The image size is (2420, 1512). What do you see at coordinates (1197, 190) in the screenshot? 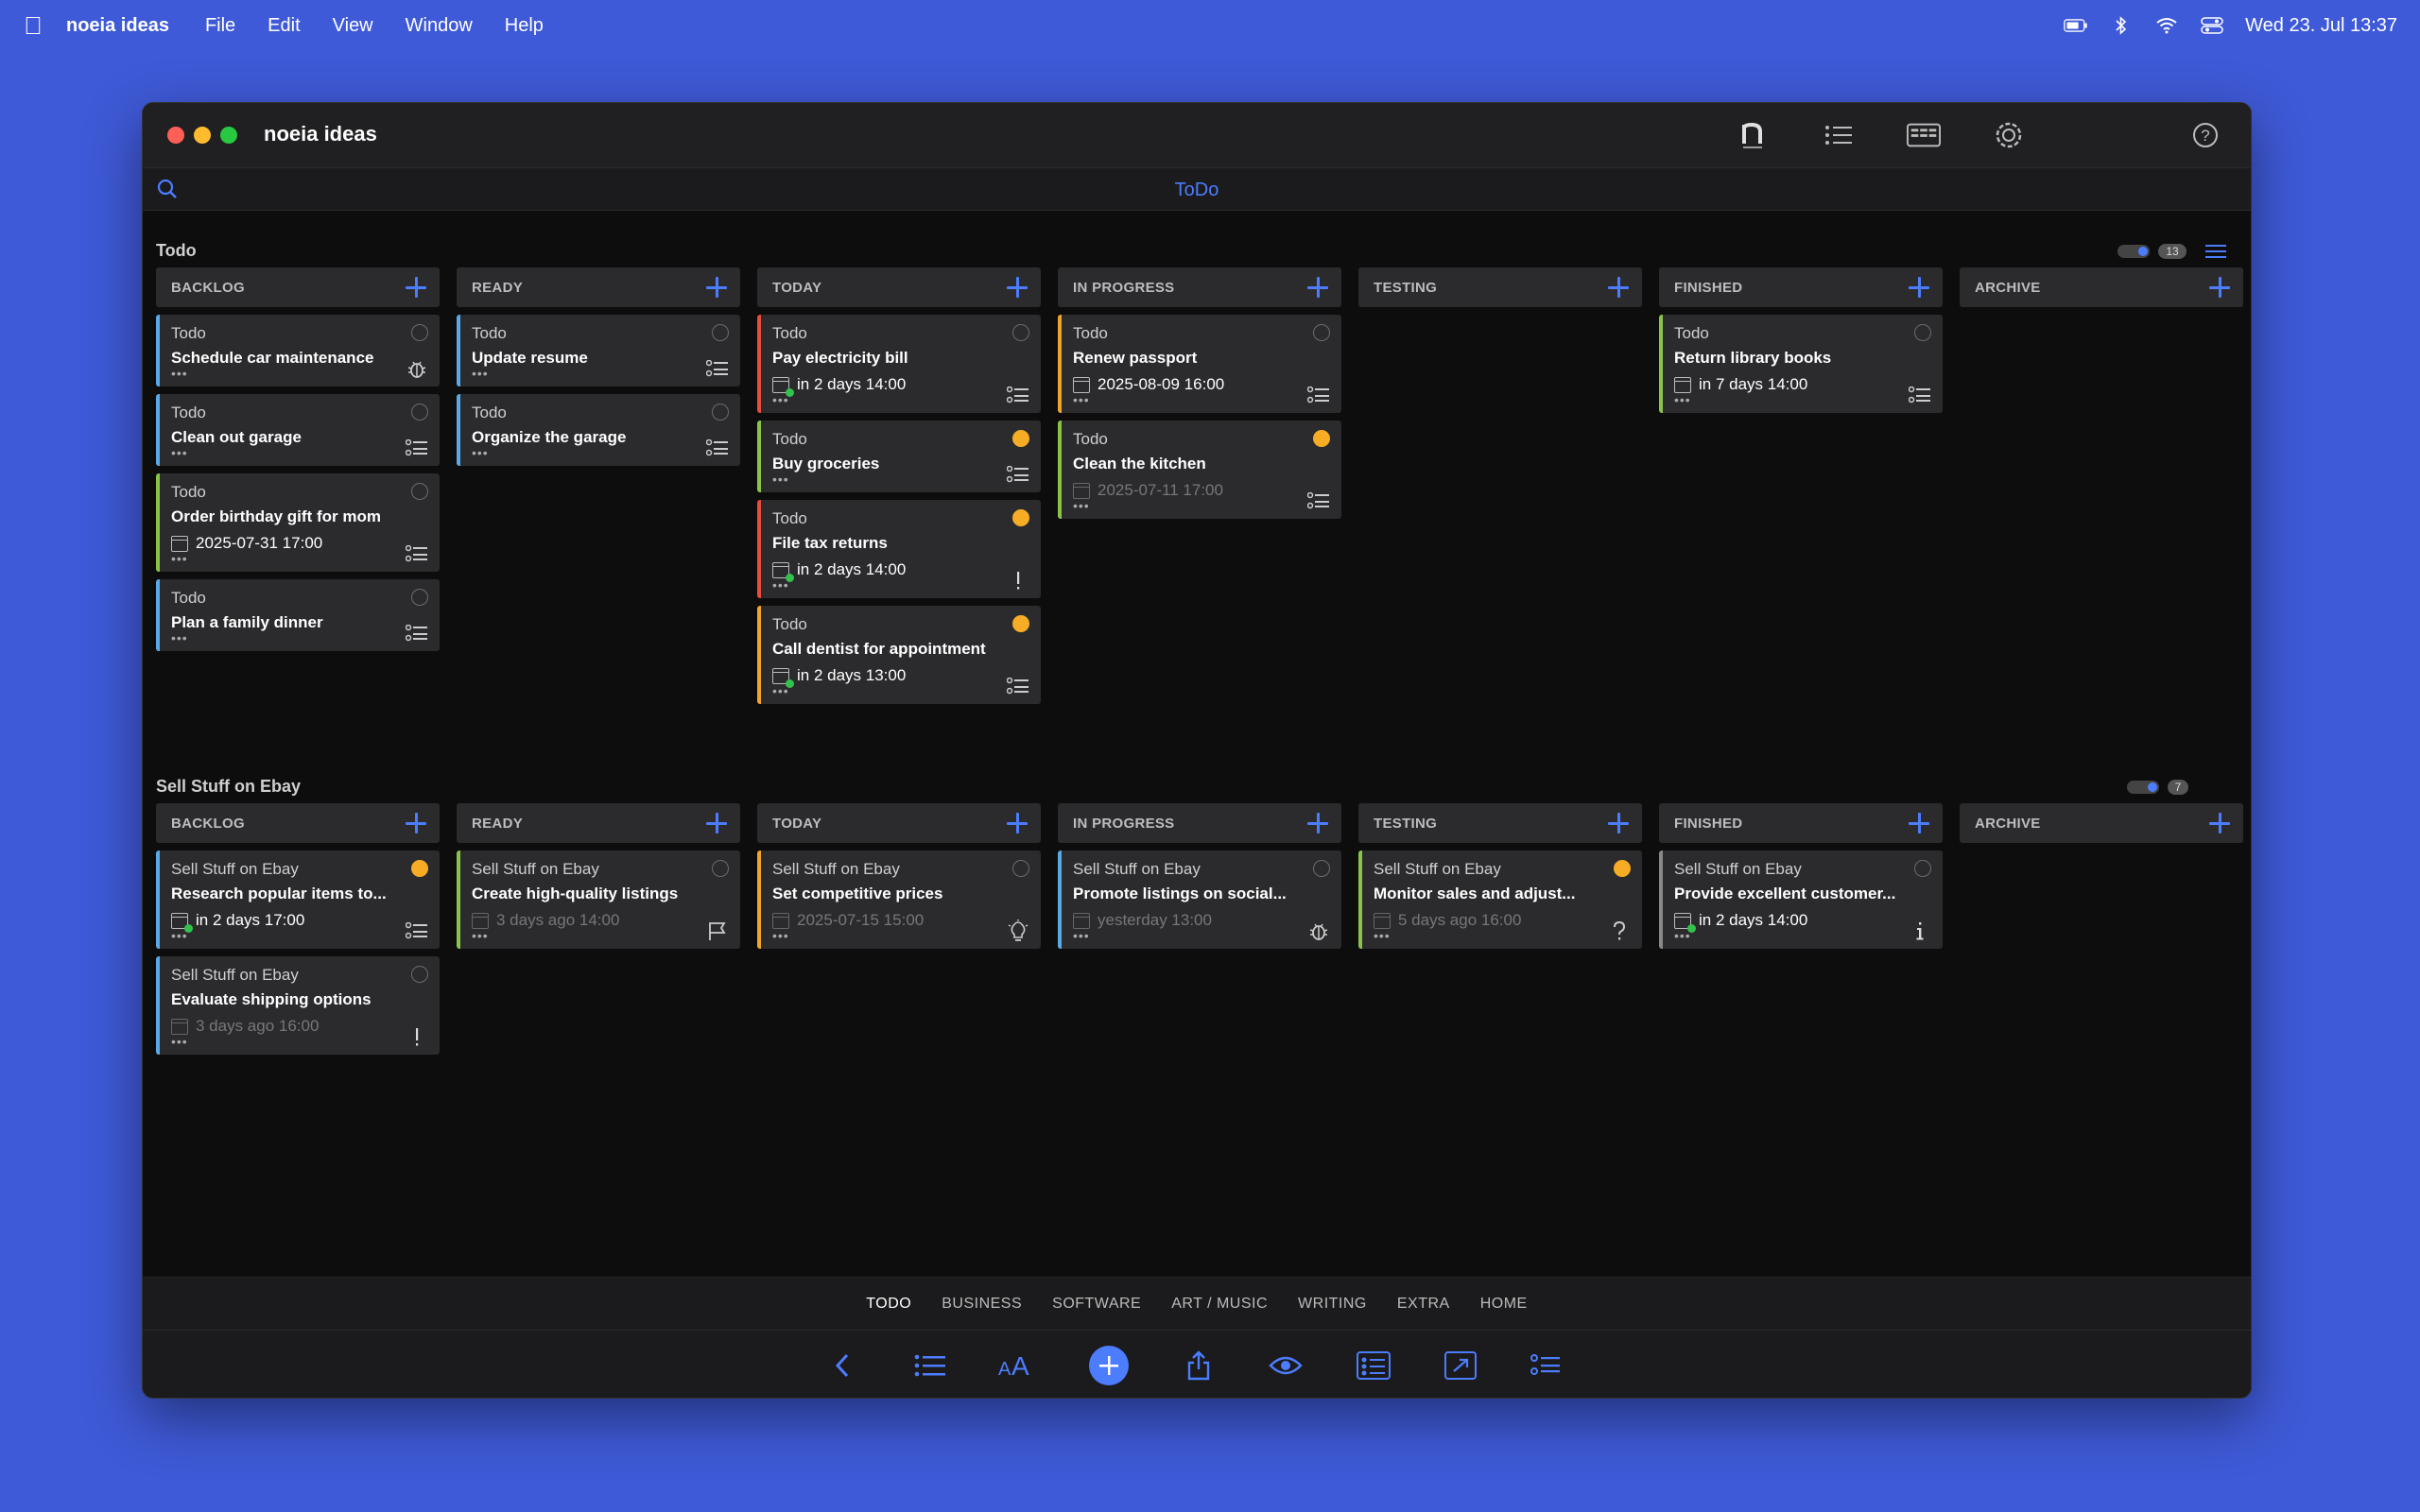
I see `view-title: ToDo` at bounding box center [1197, 190].